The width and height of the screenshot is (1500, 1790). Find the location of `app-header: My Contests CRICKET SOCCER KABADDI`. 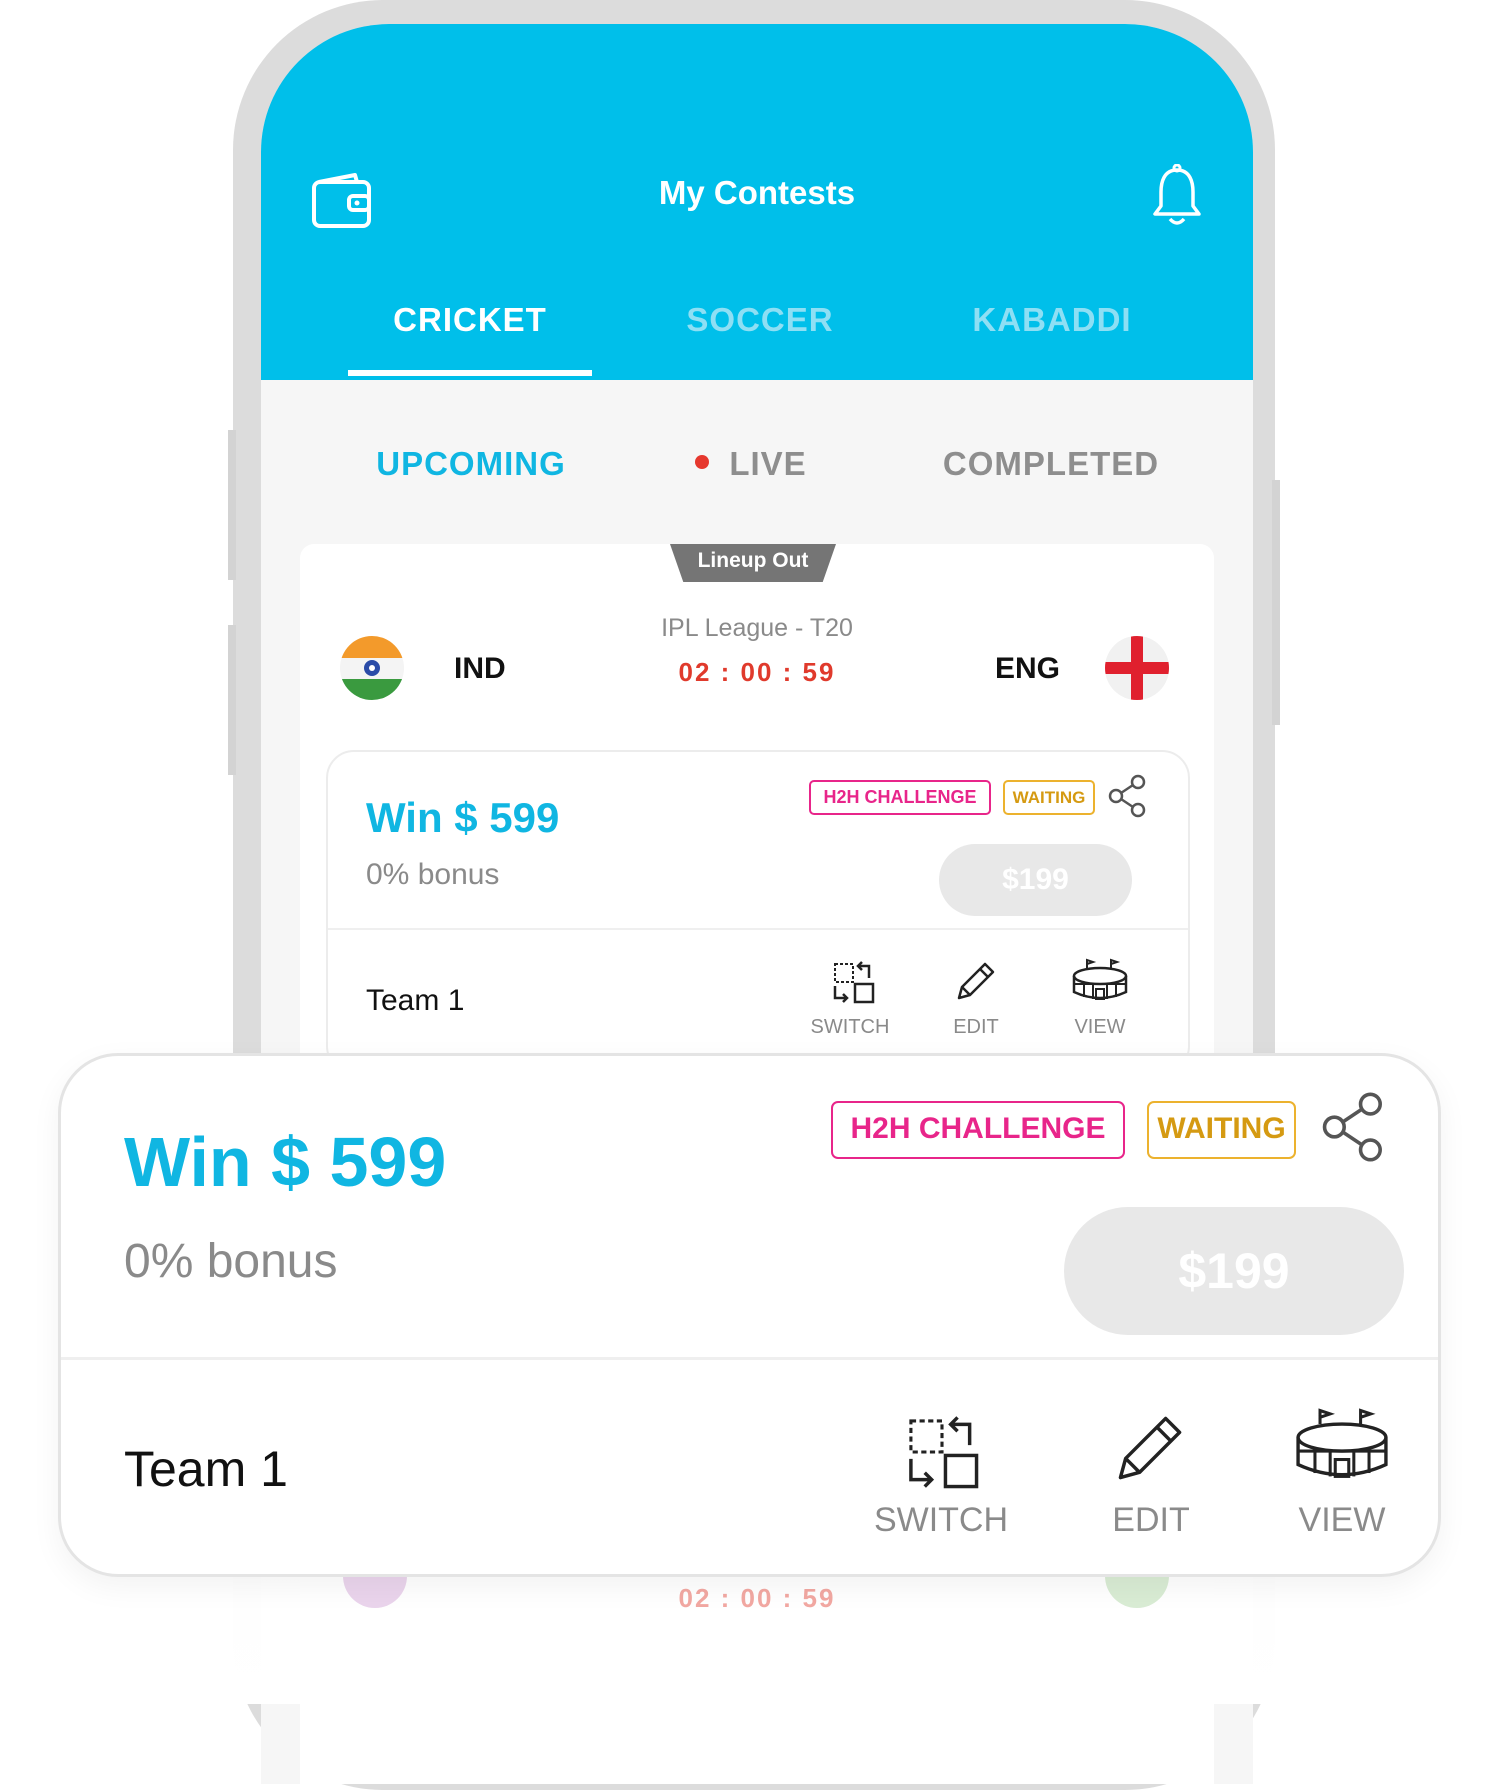

app-header: My Contests CRICKET SOCCER KABADDI is located at coordinates (757, 202).